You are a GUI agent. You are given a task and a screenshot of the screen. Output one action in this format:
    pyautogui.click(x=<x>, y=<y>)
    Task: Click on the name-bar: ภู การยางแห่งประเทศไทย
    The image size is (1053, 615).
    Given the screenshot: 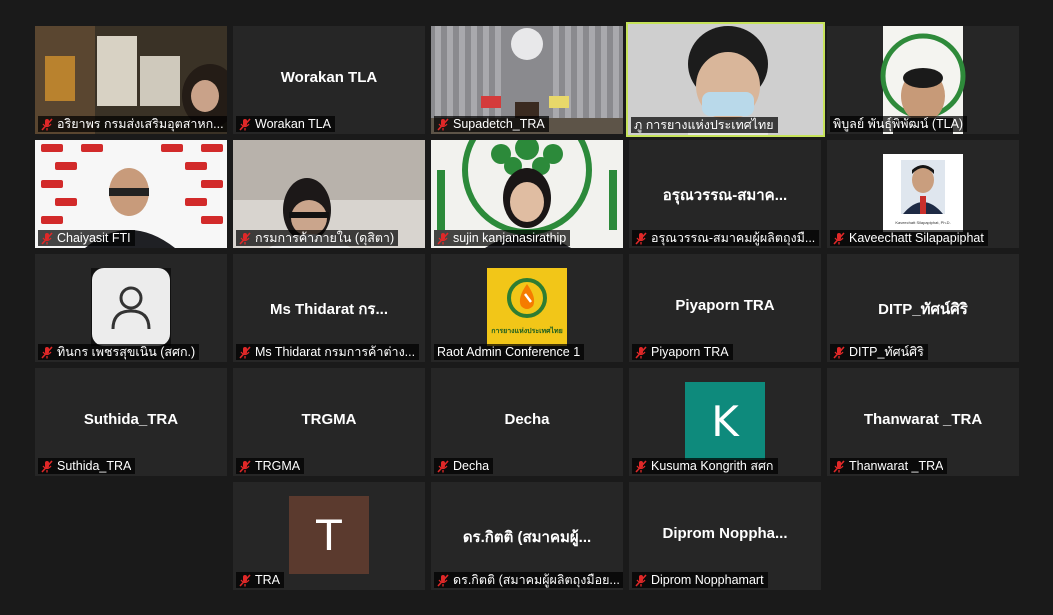 What is the action you would take?
    pyautogui.click(x=704, y=125)
    